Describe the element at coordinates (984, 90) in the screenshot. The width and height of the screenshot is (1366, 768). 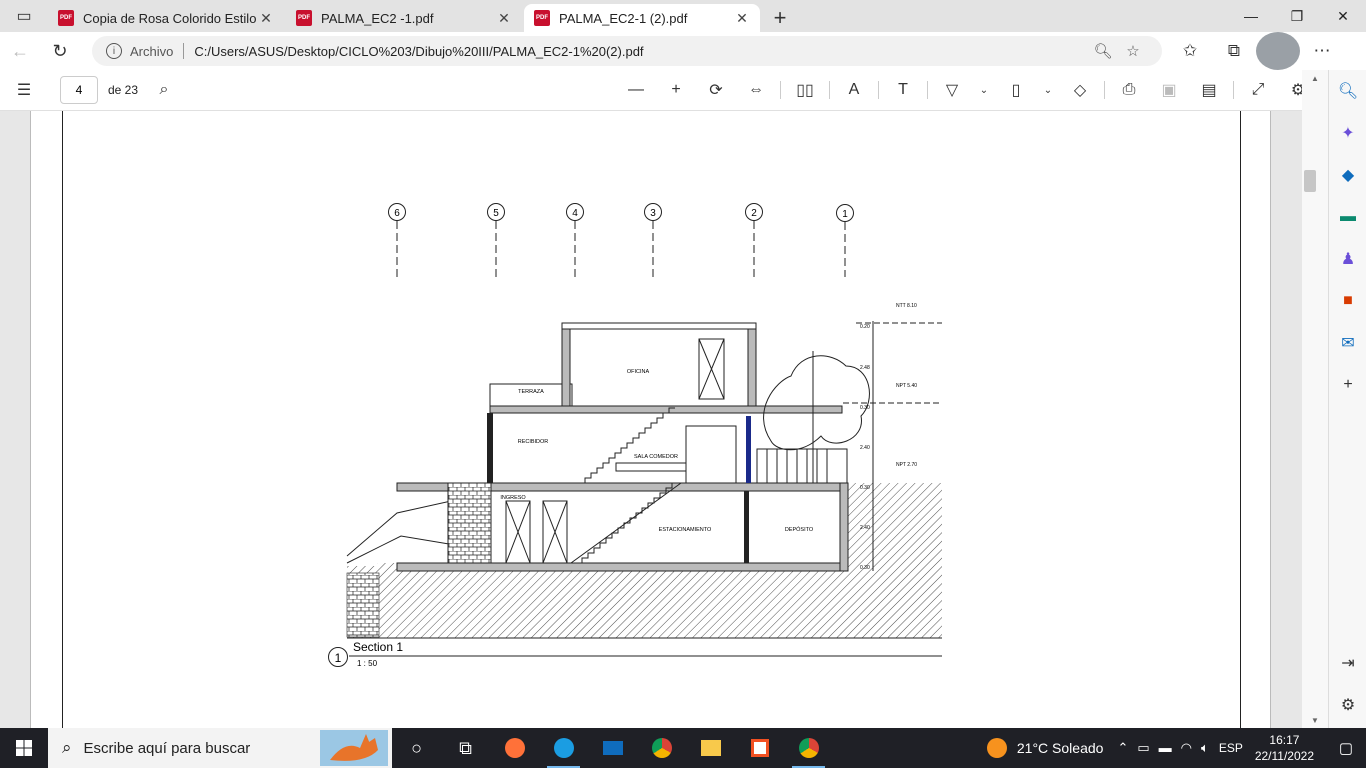
I see `draw-options-chevron-icon: ⌄` at that location.